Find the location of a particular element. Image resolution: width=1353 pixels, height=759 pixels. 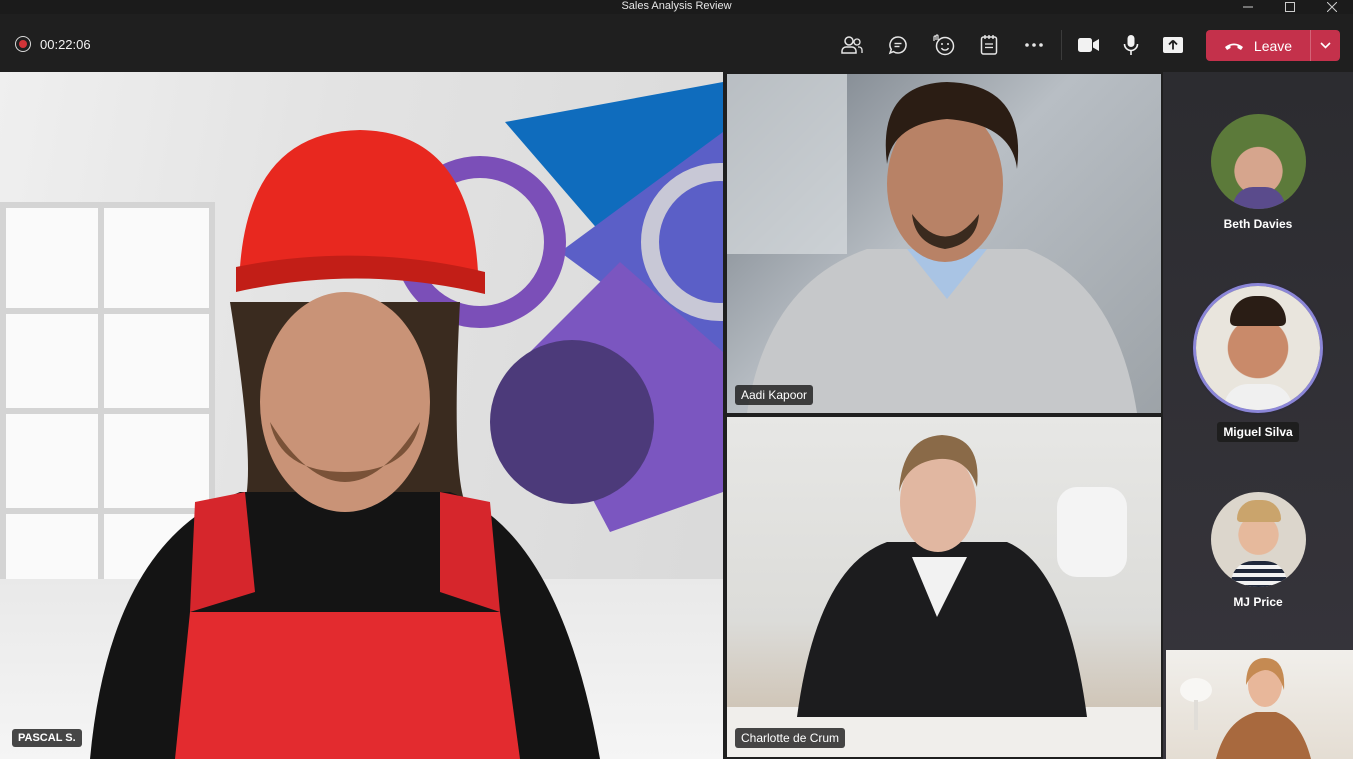

roster-name: Miguel Silva is located at coordinates (1258, 432).